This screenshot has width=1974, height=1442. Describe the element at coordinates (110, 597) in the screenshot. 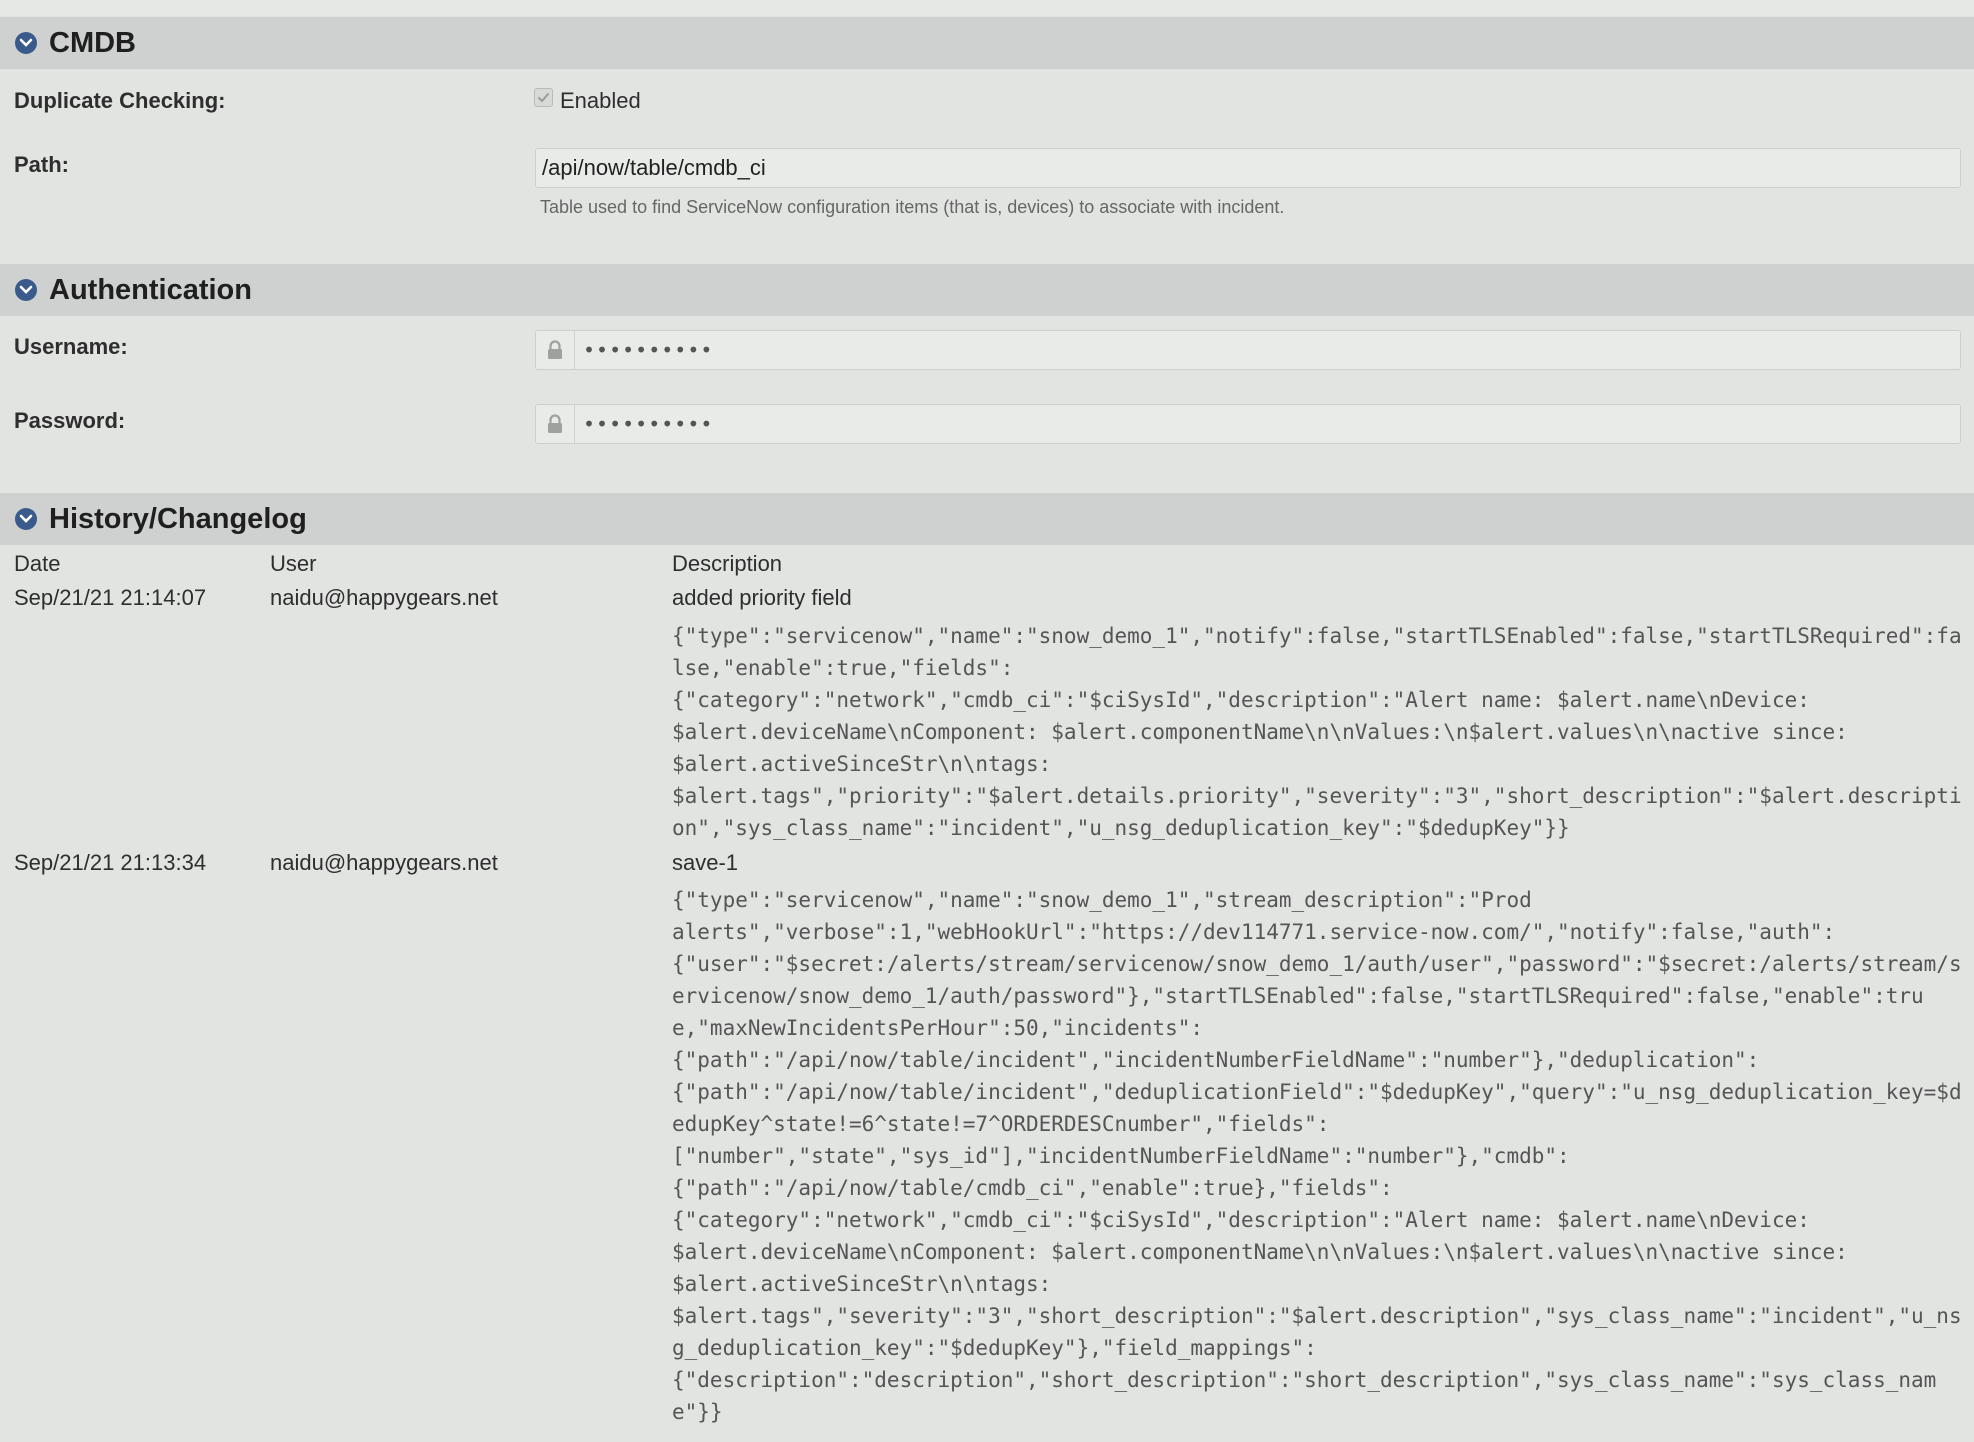

I see `history-row-date: Sep/21/21 21:14:07` at that location.